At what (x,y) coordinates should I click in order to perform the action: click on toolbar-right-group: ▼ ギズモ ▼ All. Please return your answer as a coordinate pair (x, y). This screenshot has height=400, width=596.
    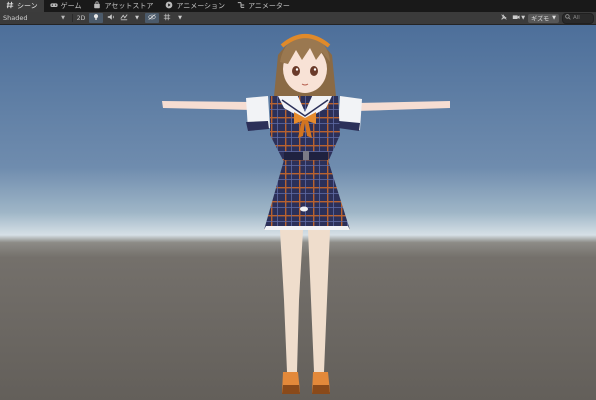
    Looking at the image, I should click on (545, 18).